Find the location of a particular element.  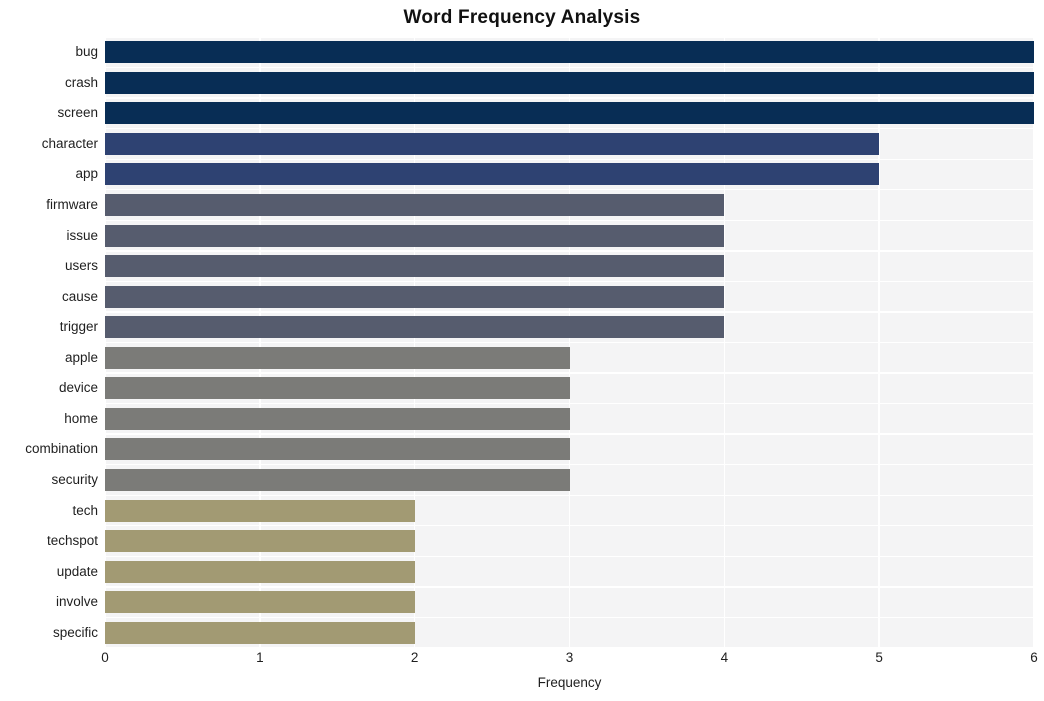

y-tick-label: techspot is located at coordinates (72, 541).